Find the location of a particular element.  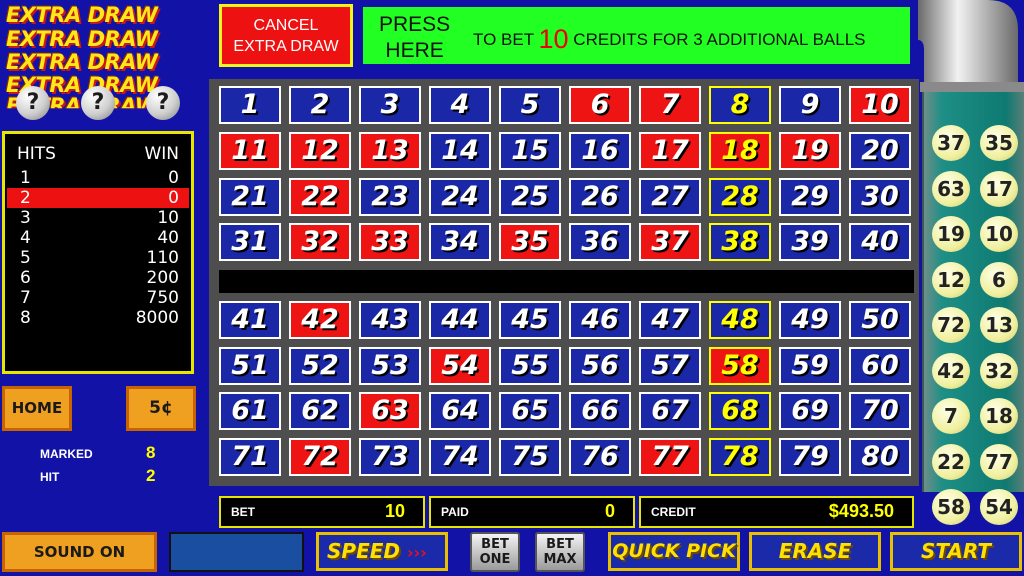

keno-number-31: 31 is located at coordinates (250, 242).